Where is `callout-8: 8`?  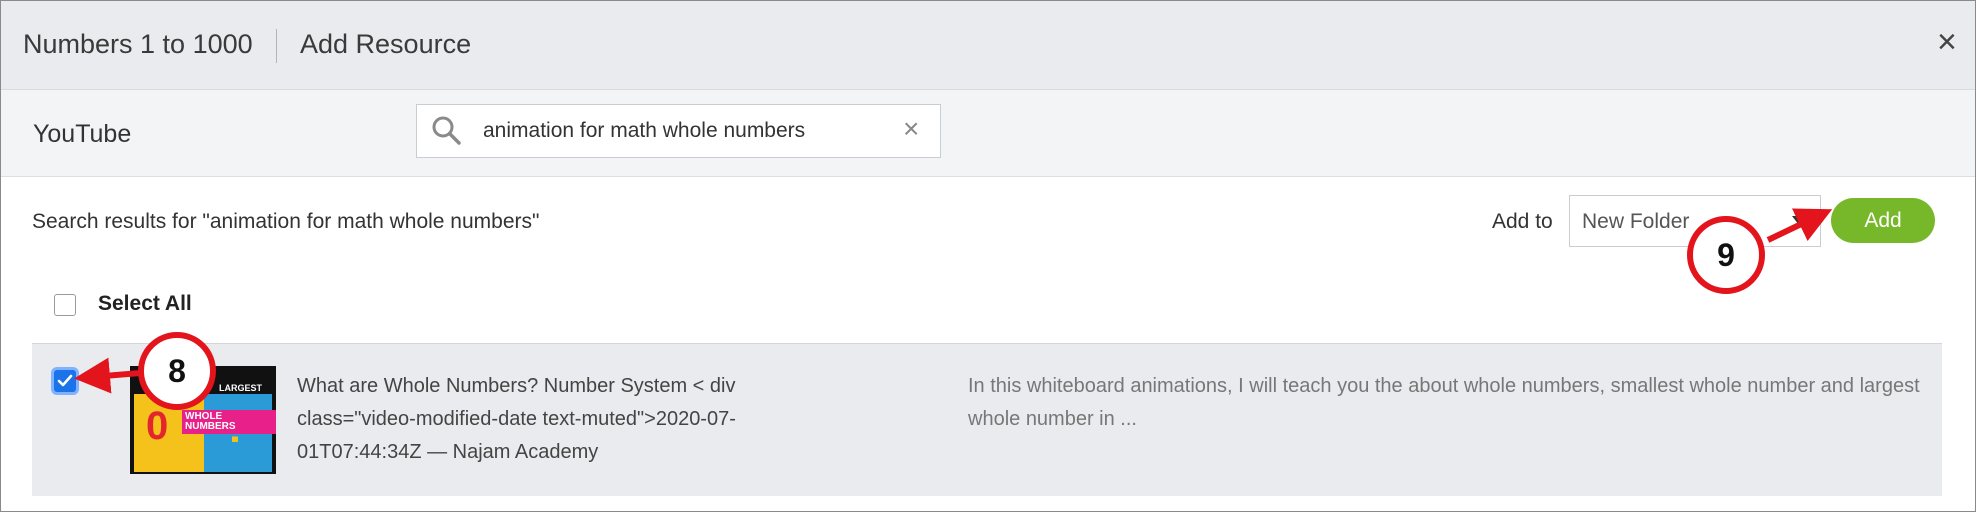 callout-8: 8 is located at coordinates (177, 371).